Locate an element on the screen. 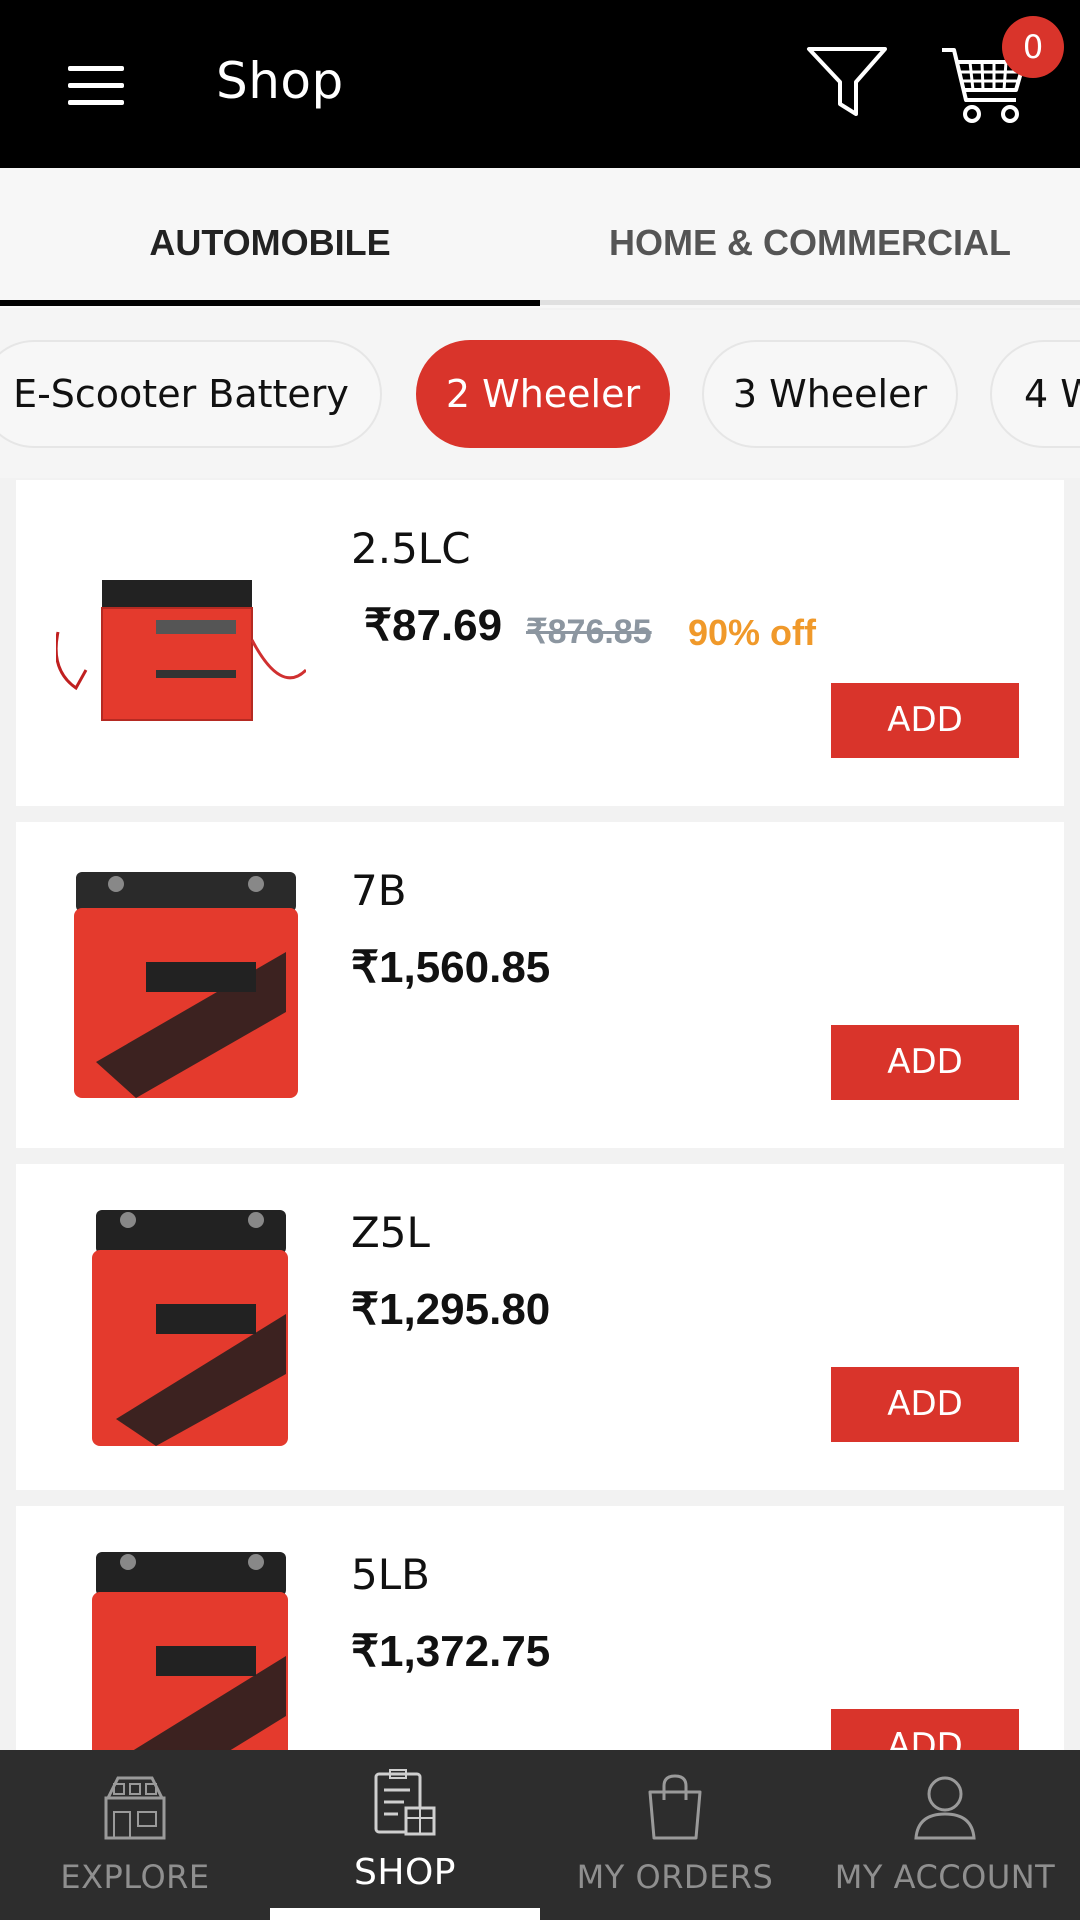 The height and width of the screenshot is (1920, 1080). product-name: 5LB is located at coordinates (390, 1574).